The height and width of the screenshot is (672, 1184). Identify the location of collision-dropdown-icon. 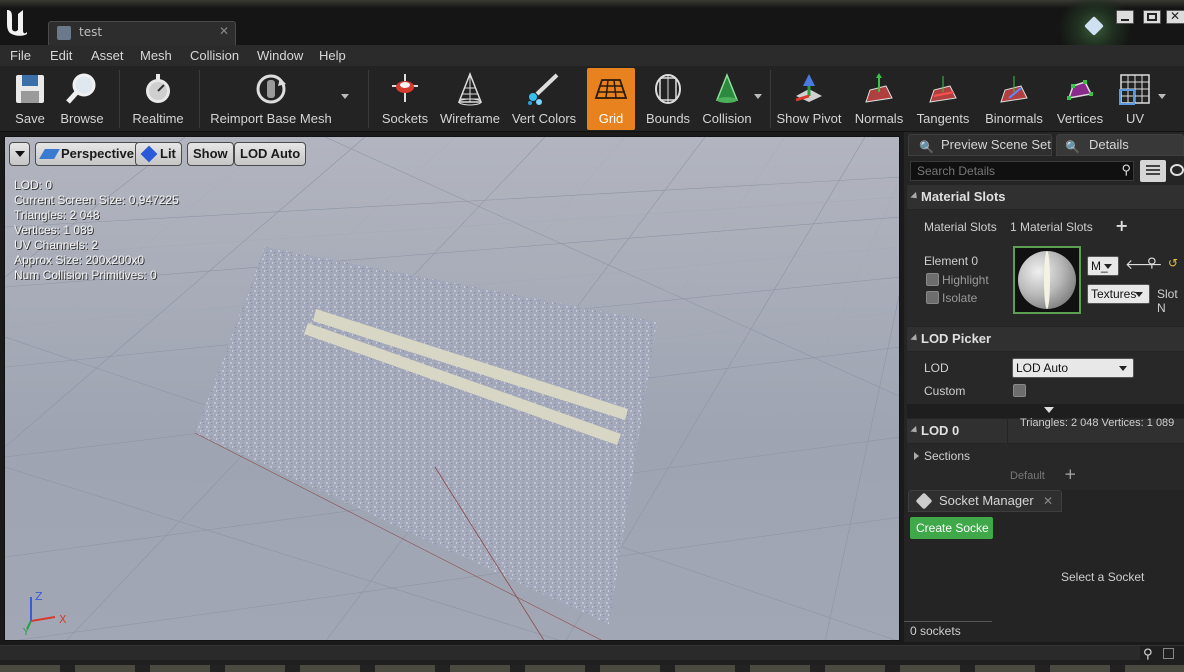
(758, 96).